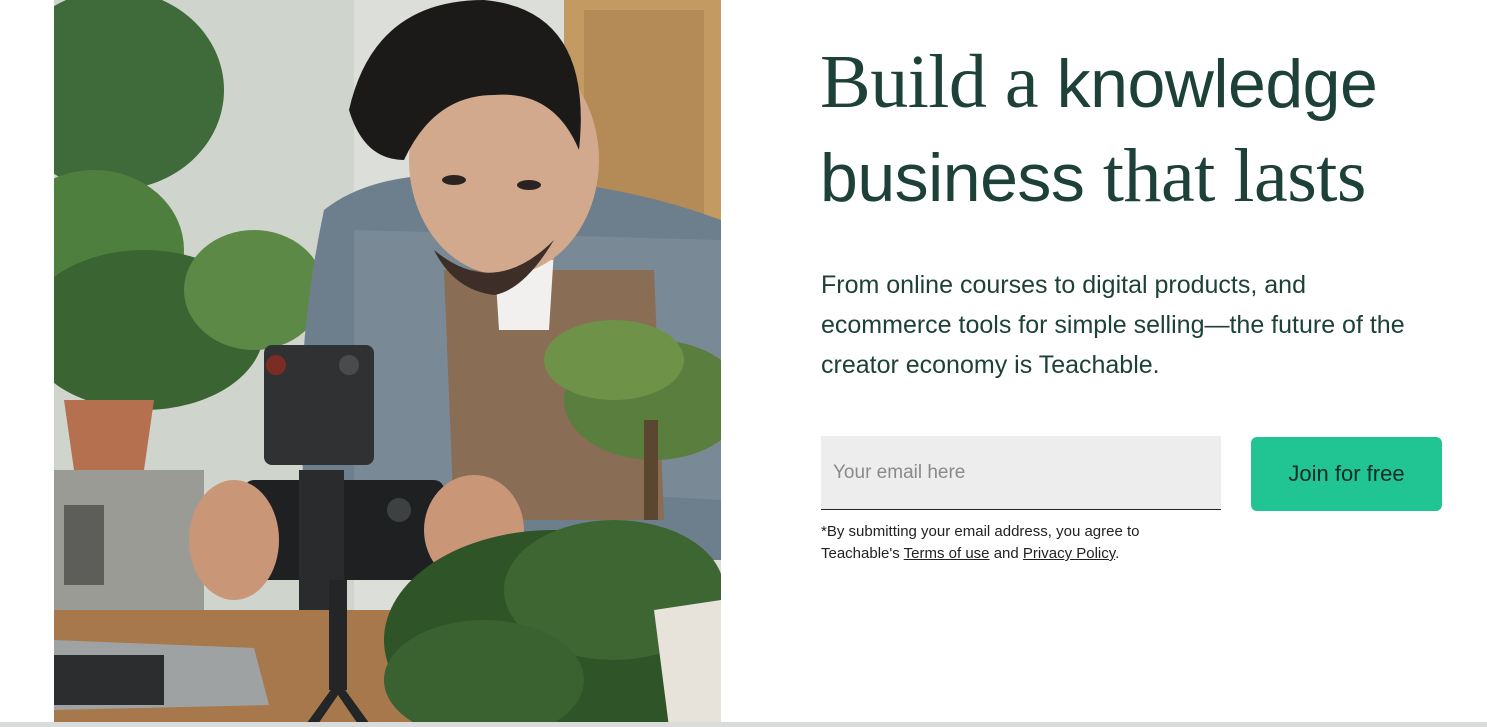 Image resolution: width=1487 pixels, height=727 pixels. Describe the element at coordinates (1117, 553) in the screenshot. I see `disclaimer-suffix: .` at that location.